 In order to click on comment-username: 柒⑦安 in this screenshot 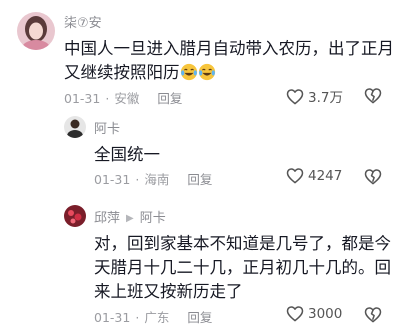, I will do `click(83, 21)`.